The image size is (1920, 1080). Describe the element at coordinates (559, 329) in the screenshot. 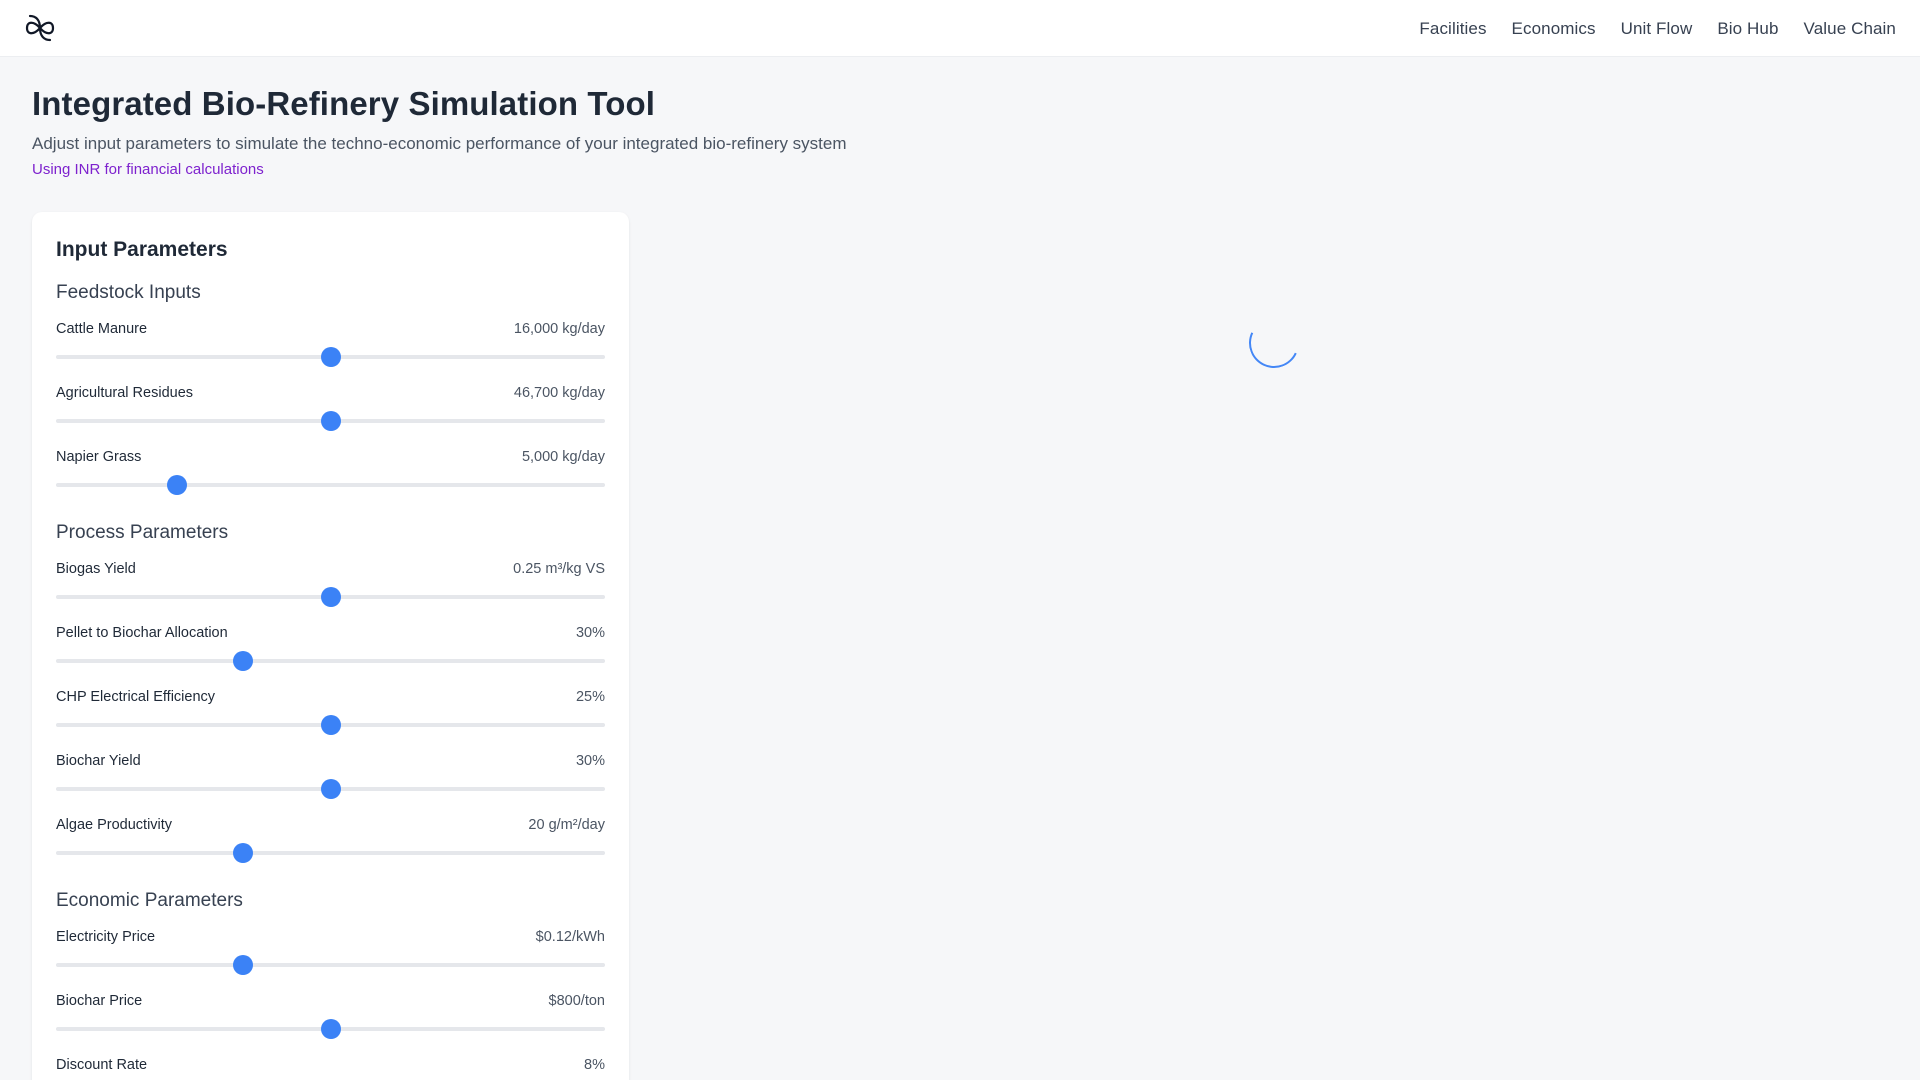

I see `param-value: 16,000 kg/day` at that location.